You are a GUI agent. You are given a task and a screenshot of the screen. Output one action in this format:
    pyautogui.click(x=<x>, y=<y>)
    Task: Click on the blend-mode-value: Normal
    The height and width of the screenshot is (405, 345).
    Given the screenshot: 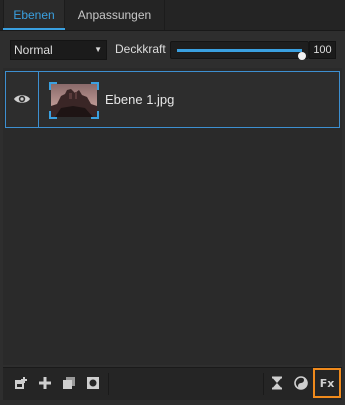 What is the action you would take?
    pyautogui.click(x=33, y=50)
    